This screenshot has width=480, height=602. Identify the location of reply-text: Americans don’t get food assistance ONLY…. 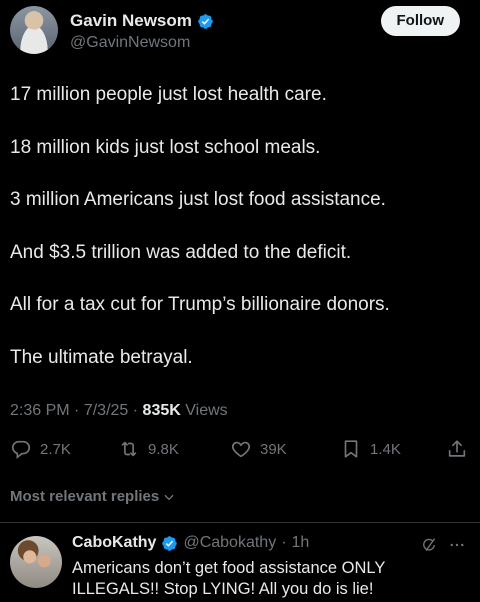
(229, 578).